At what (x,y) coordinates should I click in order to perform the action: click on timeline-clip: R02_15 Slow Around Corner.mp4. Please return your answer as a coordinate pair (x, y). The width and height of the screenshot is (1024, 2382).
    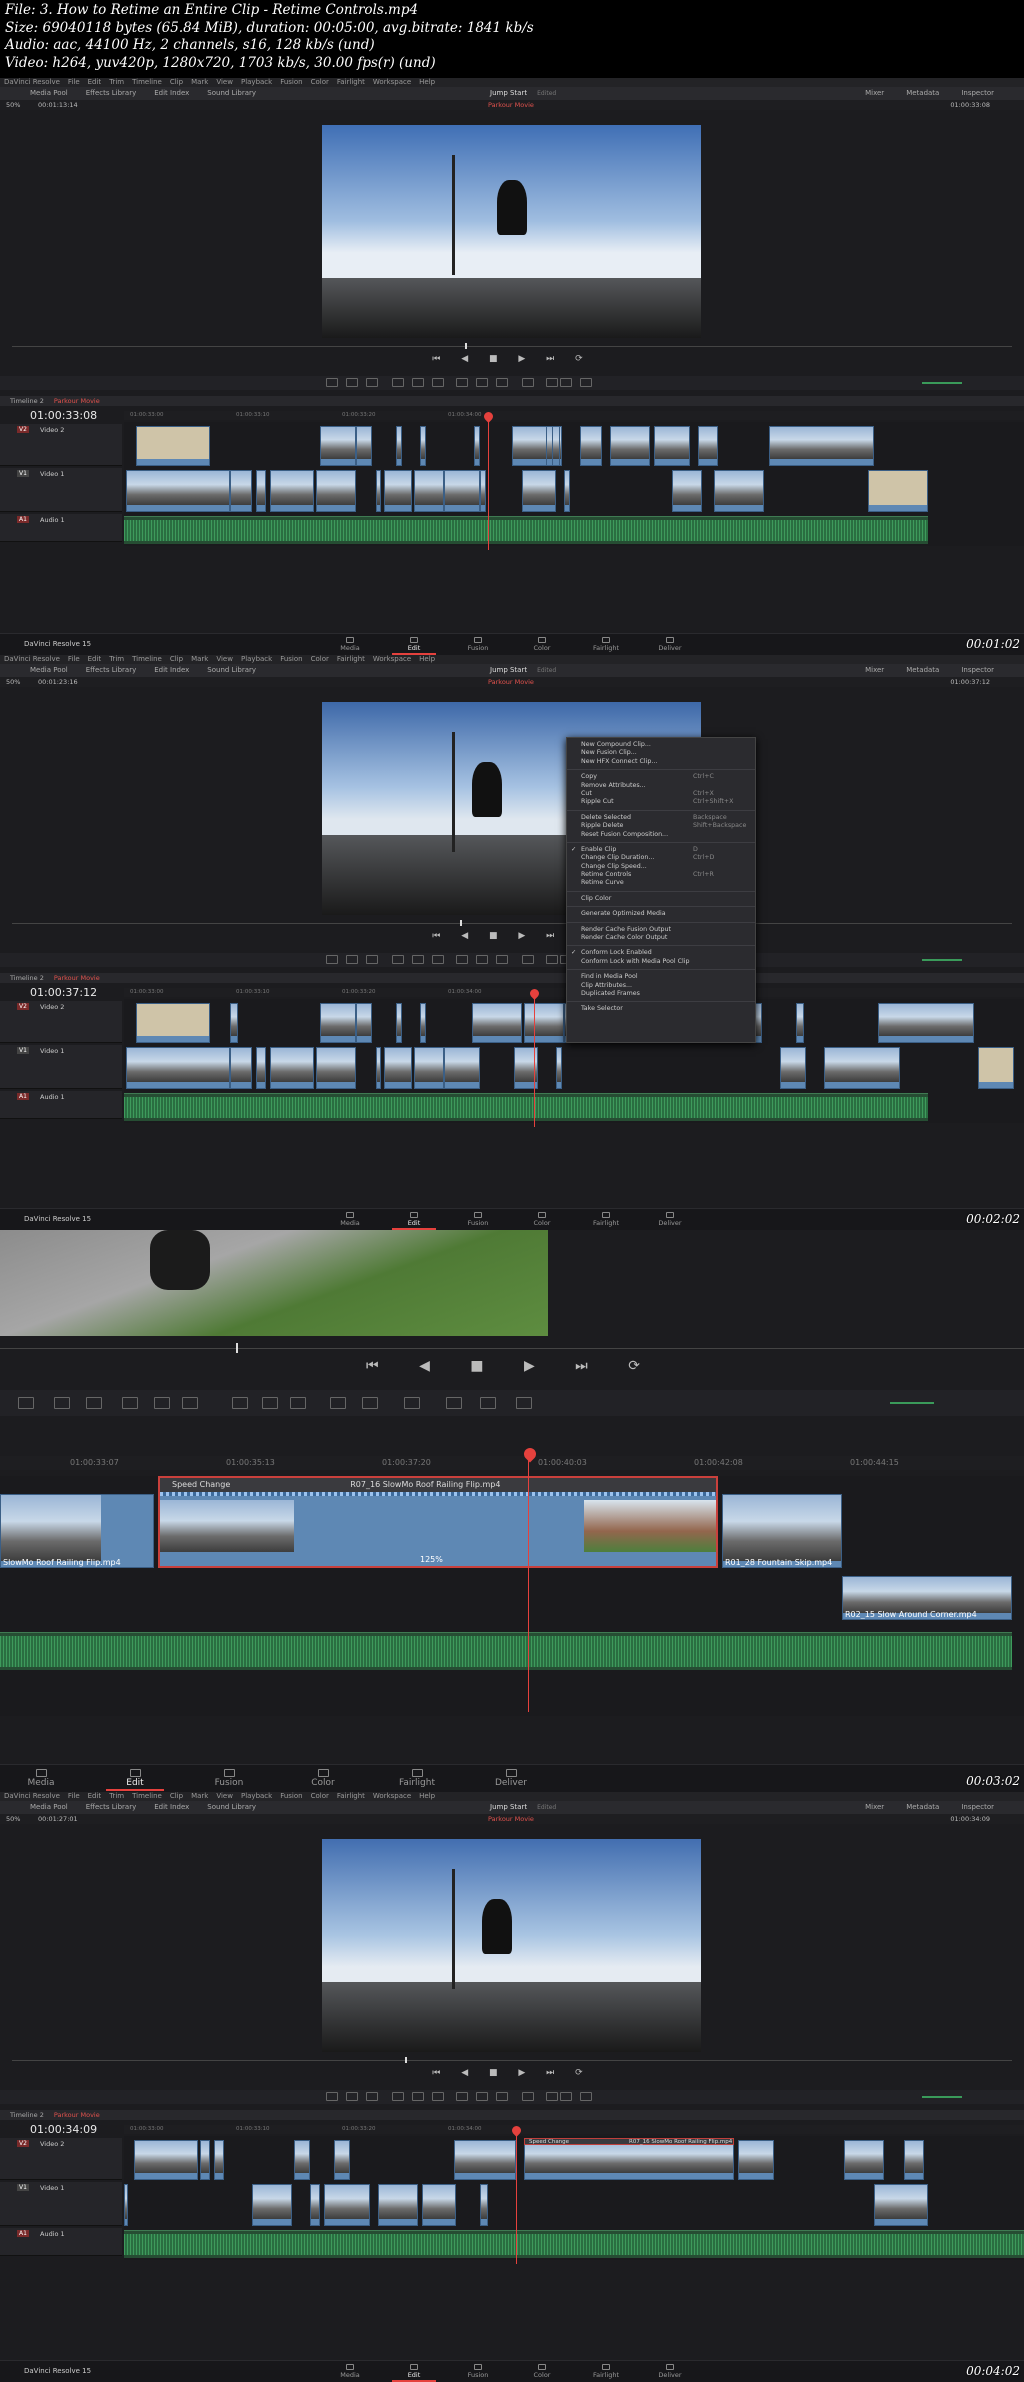
    Looking at the image, I should click on (927, 1598).